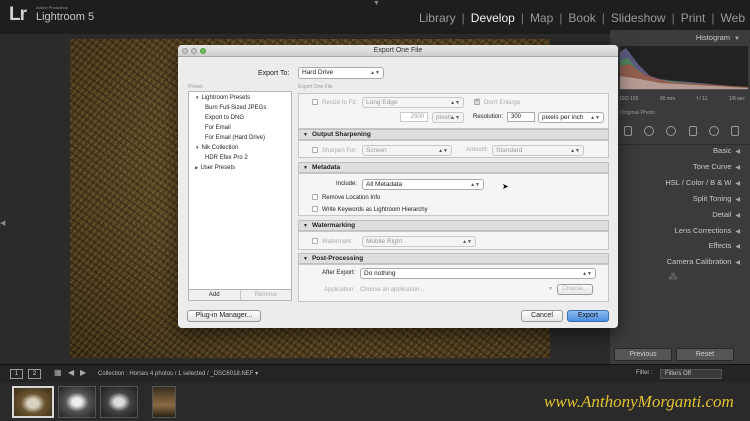 The image size is (750, 421). Describe the element at coordinates (478, 273) in the screenshot. I see `after-export-select: Do nothing ▲▼` at that location.